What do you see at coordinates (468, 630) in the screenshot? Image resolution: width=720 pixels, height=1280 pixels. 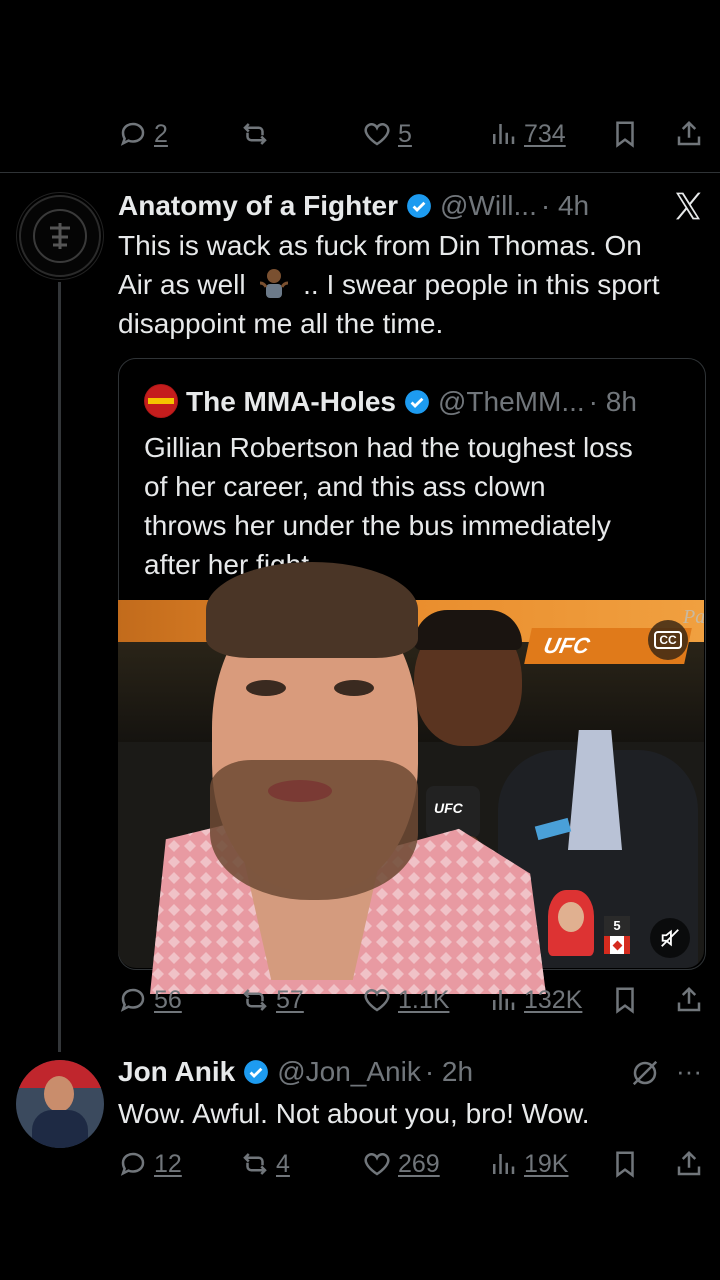 I see `commentator-hair` at bounding box center [468, 630].